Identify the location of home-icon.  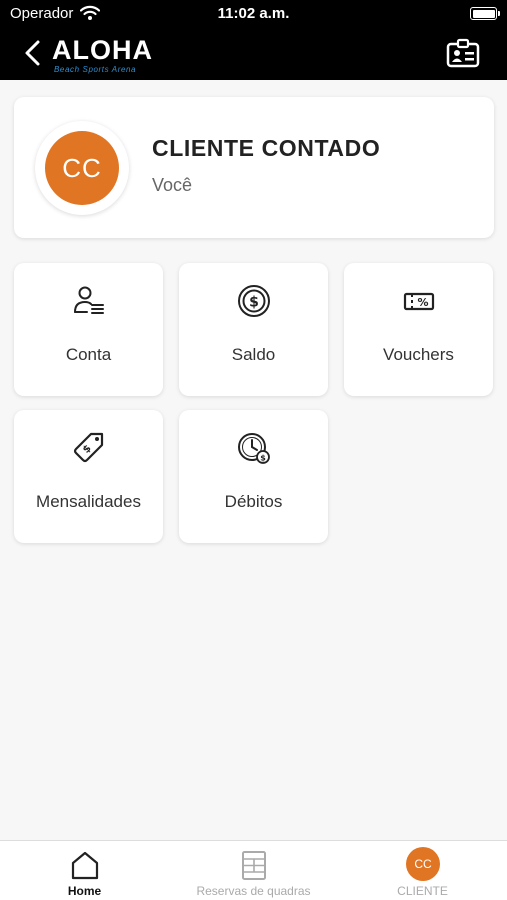
(85, 865).